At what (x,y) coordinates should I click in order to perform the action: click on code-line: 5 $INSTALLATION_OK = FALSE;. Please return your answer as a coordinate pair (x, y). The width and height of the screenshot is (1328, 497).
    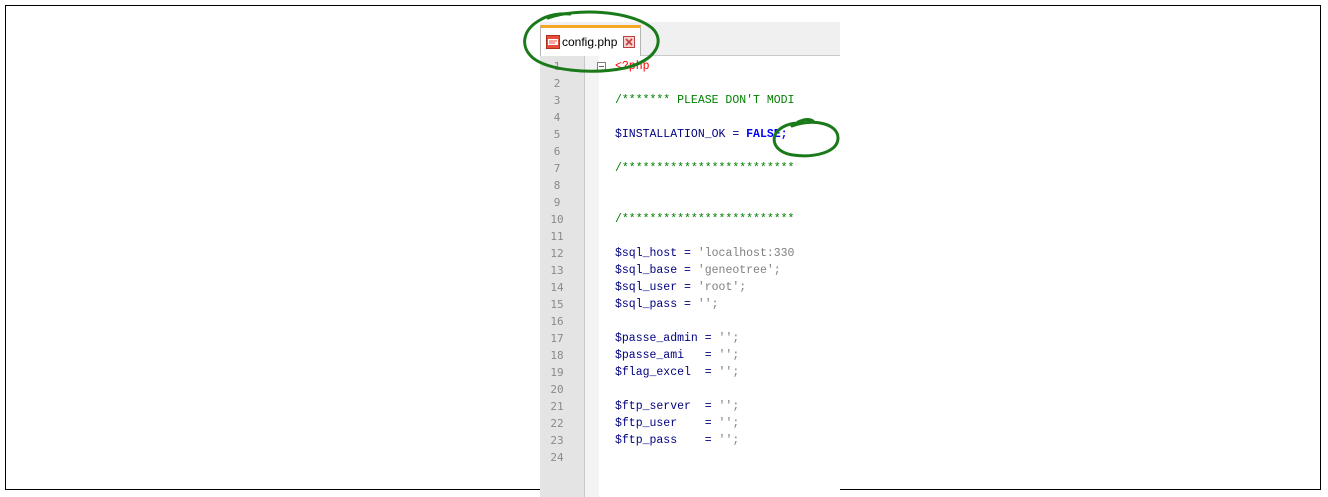
    Looking at the image, I should click on (690, 134).